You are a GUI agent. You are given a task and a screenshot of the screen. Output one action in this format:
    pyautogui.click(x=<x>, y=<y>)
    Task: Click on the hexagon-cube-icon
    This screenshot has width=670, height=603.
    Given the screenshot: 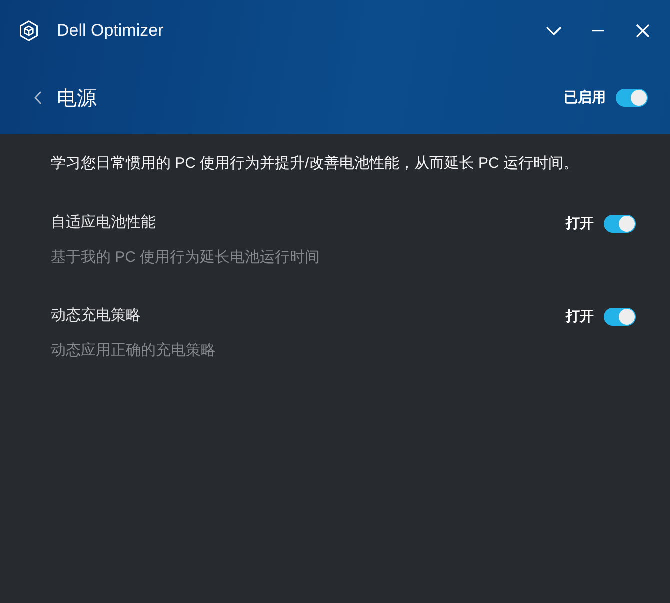 What is the action you would take?
    pyautogui.click(x=29, y=31)
    